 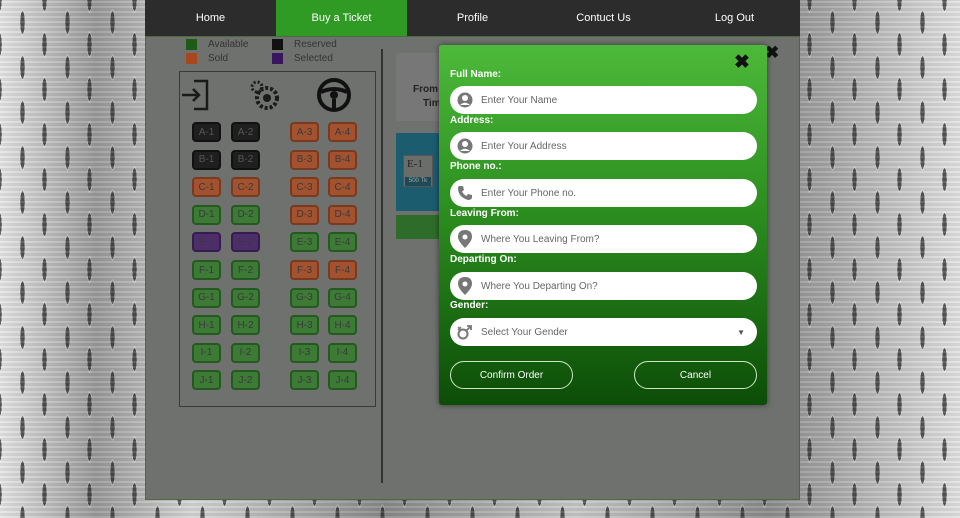 I want to click on seat-g-4: G-4, so click(x=342, y=297).